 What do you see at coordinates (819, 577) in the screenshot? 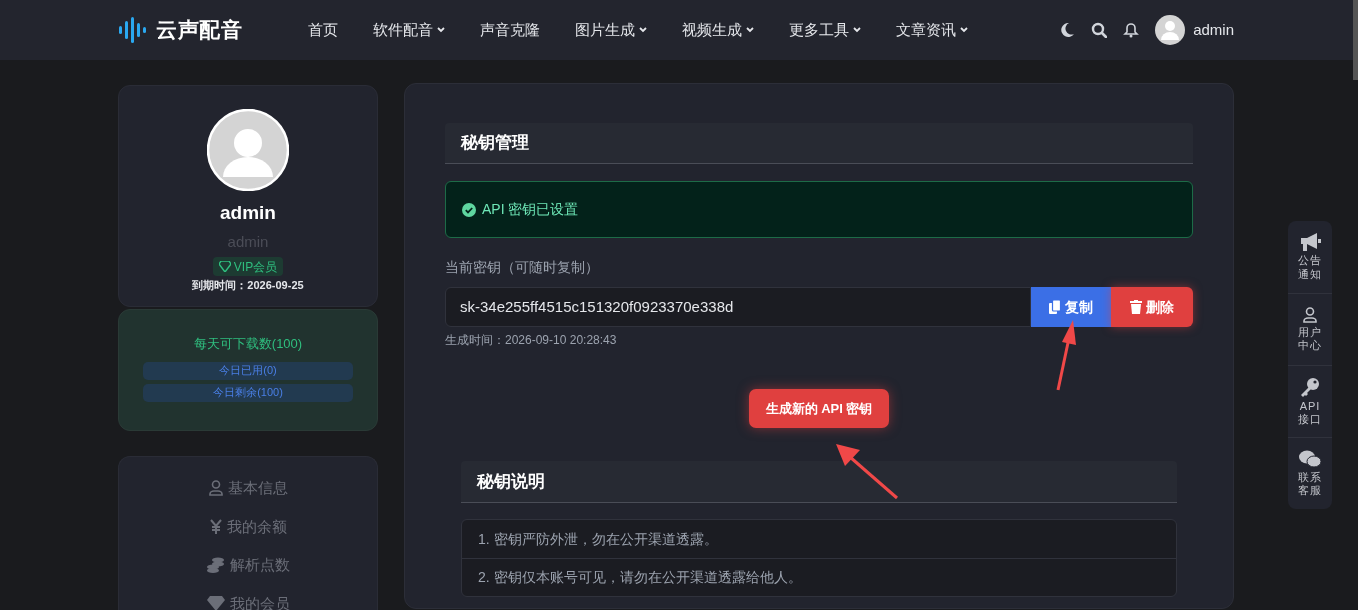
I see `note-item: 2. 密钥仅本账号可见，请勿在公开渠道透露给他人。` at bounding box center [819, 577].